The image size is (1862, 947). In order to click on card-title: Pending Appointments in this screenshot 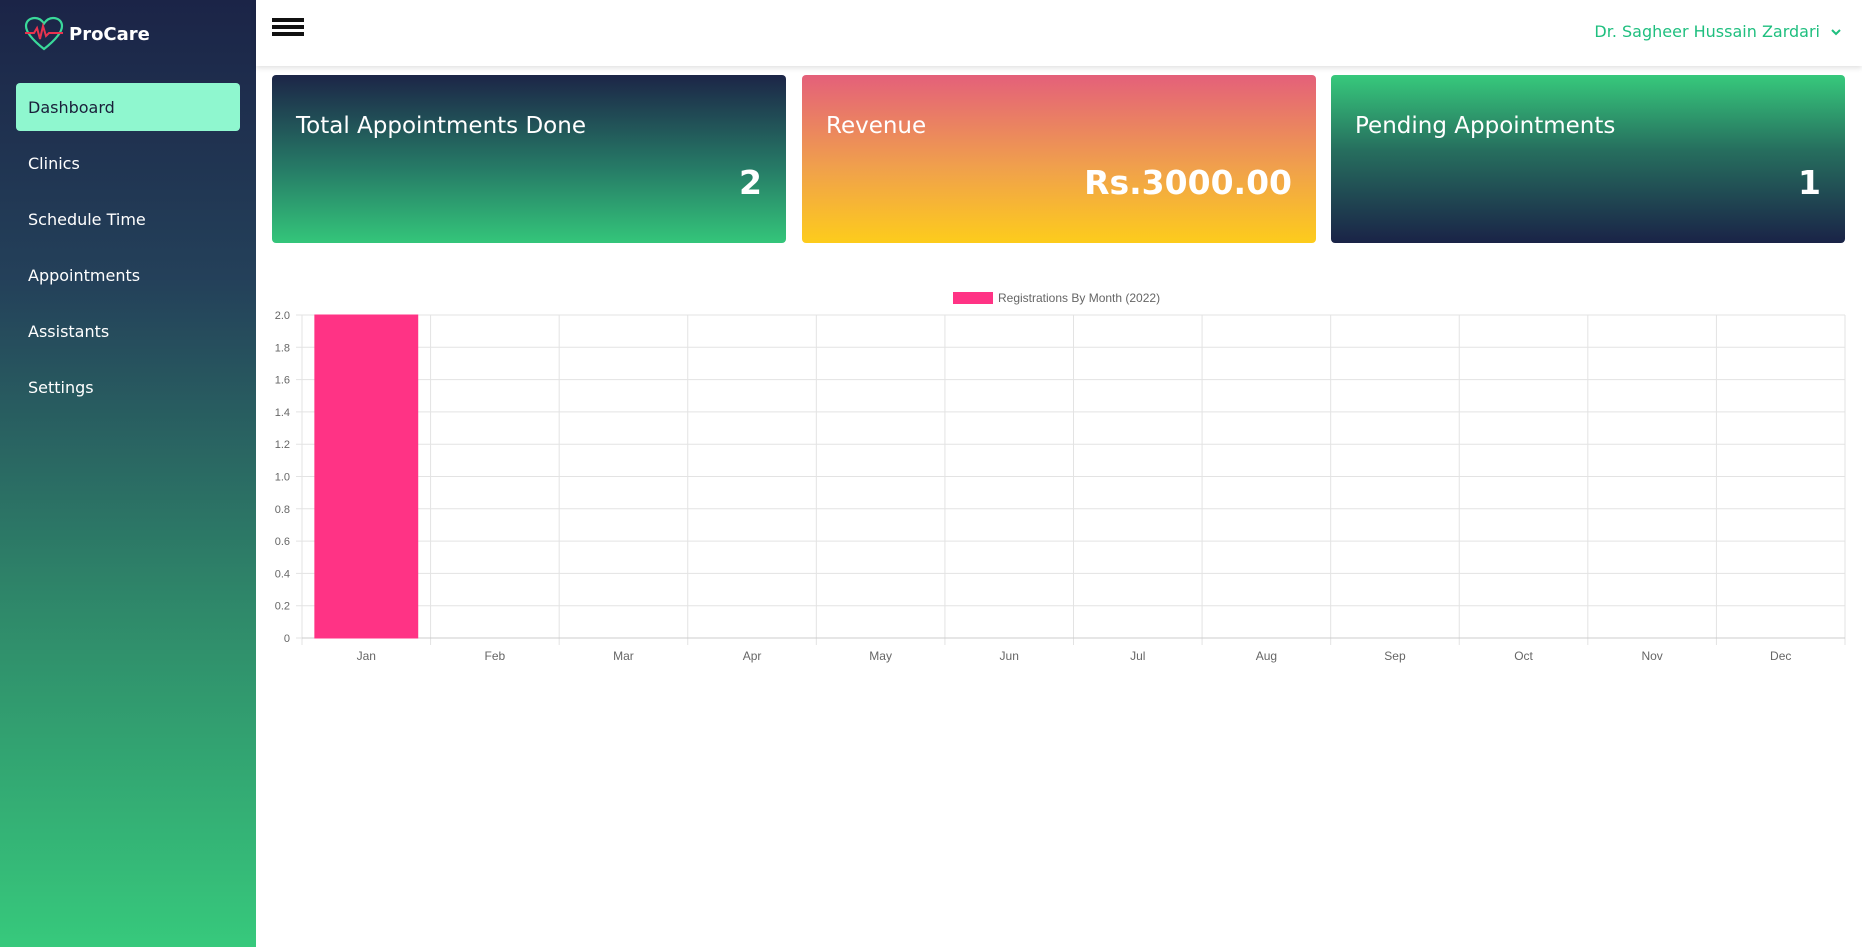, I will do `click(1485, 126)`.